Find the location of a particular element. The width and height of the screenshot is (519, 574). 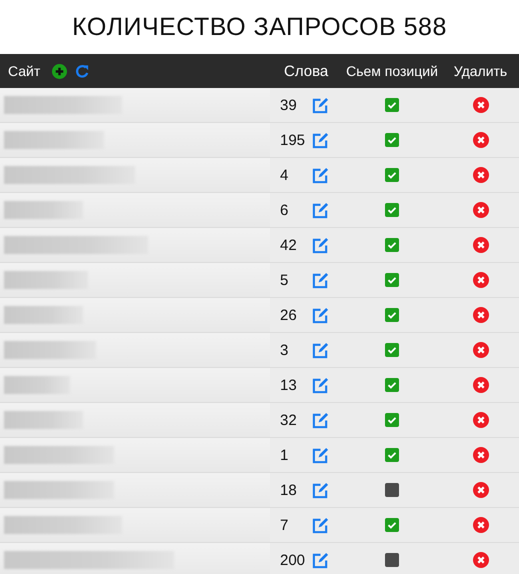

word-count: 5 is located at coordinates (285, 280).